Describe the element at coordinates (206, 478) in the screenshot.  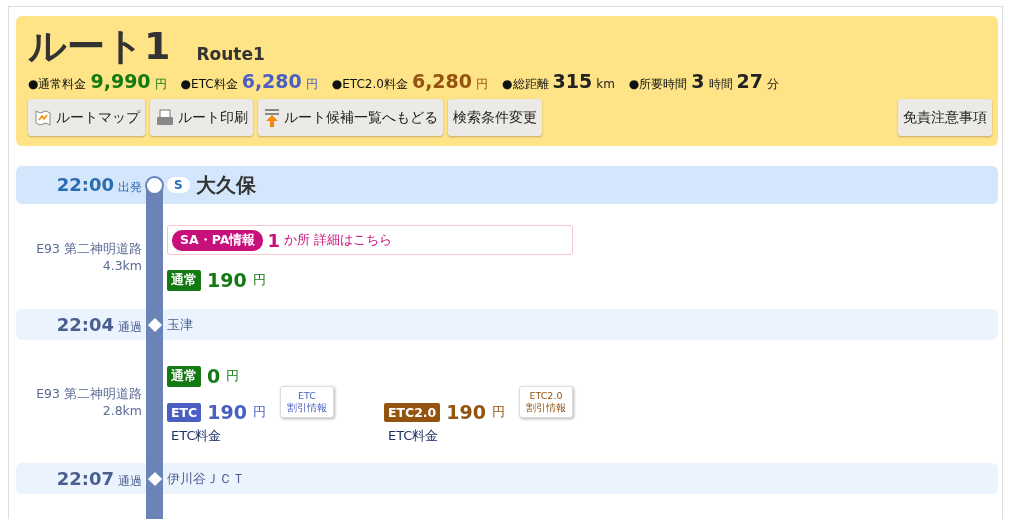
I see `station-name: 伊川谷ＪＣＴ` at that location.